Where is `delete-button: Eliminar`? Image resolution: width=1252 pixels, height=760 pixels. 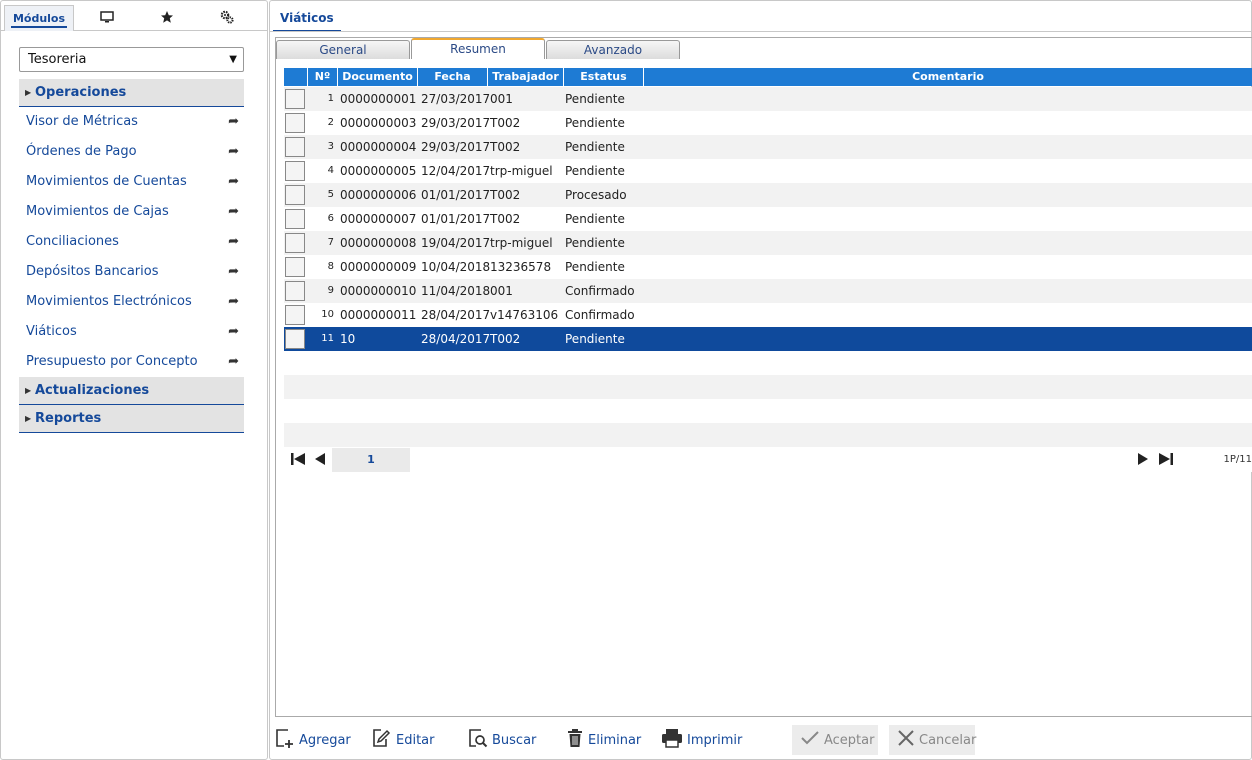
delete-button: Eliminar is located at coordinates (603, 740).